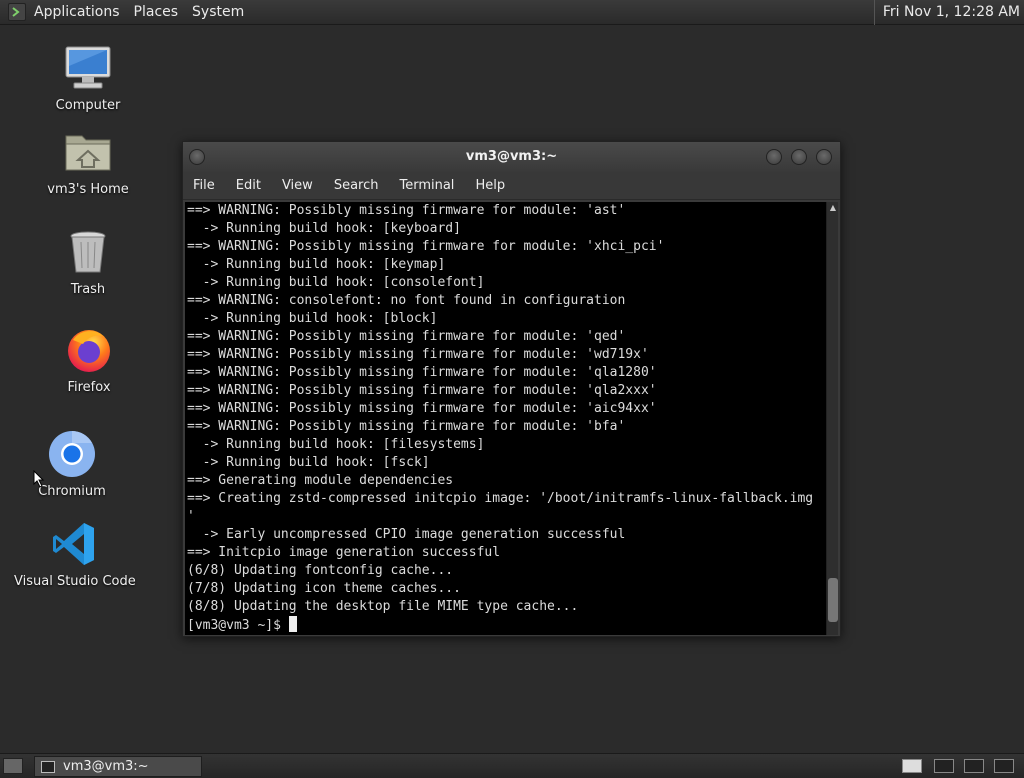 This screenshot has height=778, width=1024. What do you see at coordinates (912, 766) in the screenshot?
I see `workspace-1-button` at bounding box center [912, 766].